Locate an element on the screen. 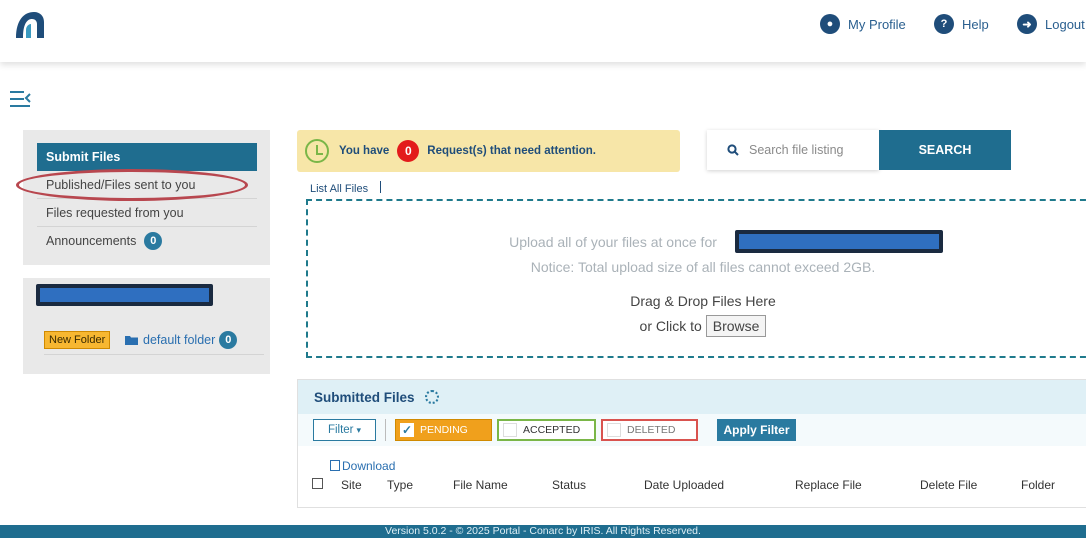  column-header-type: Type is located at coordinates (400, 485).